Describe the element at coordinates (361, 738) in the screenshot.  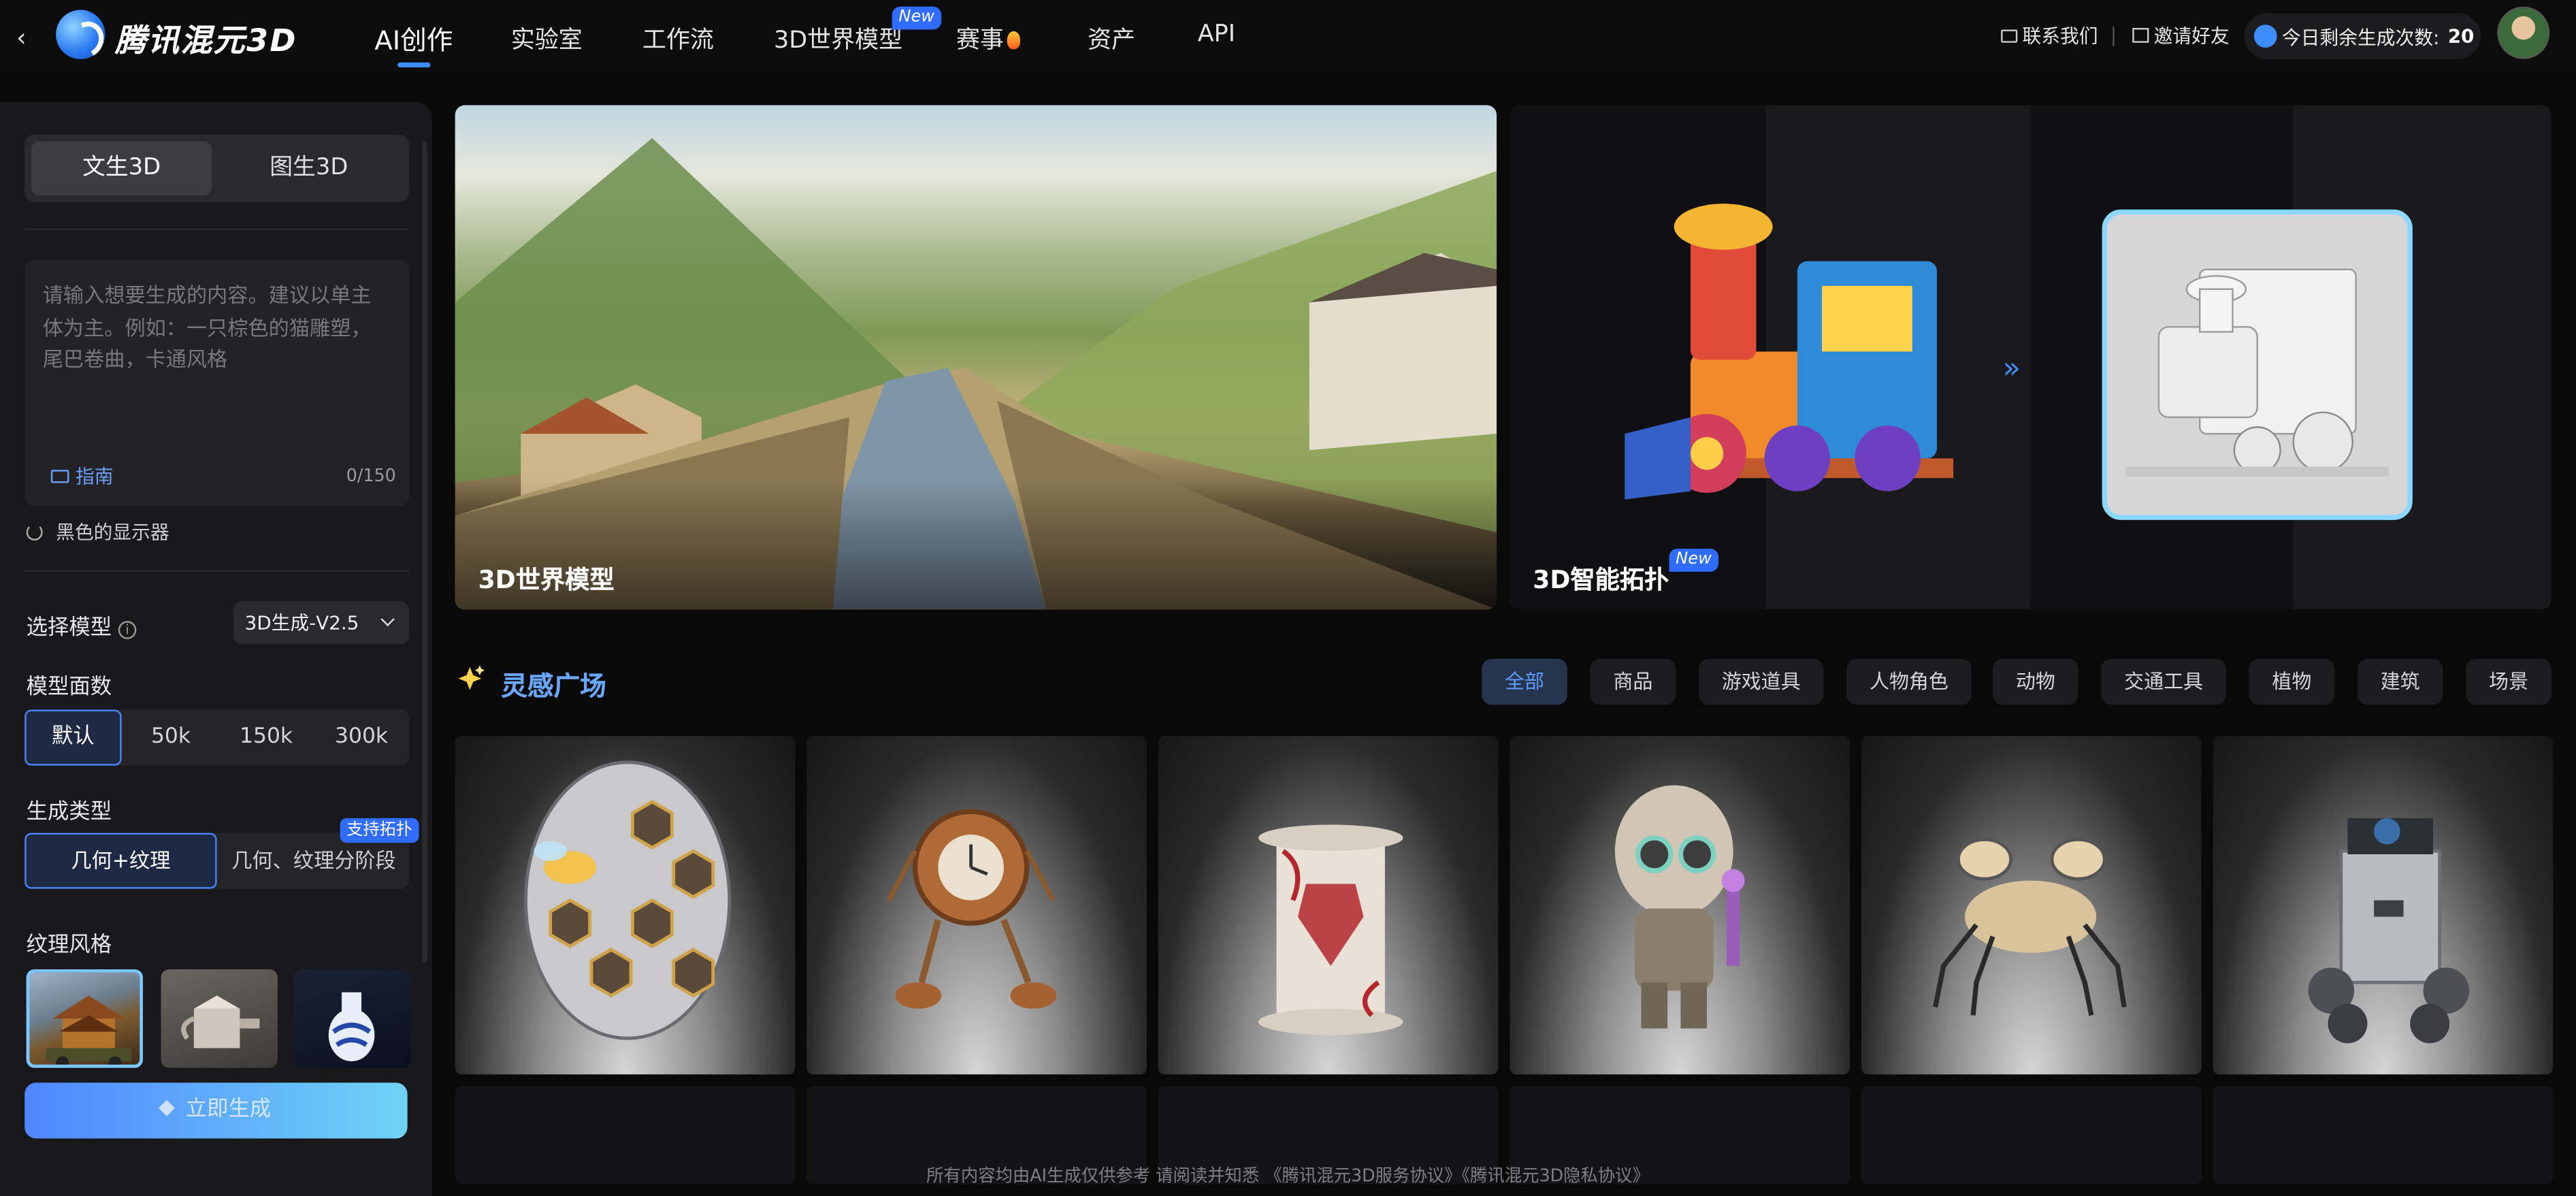
I see `faces-option-300k: 300k` at that location.